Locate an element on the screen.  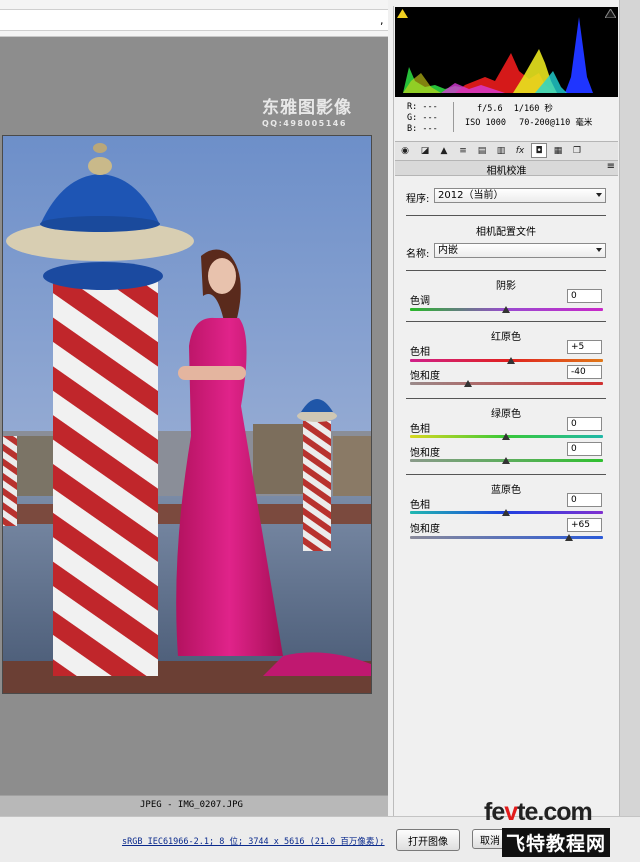
red-hue-label: 色相 is located at coordinates (420, 352).